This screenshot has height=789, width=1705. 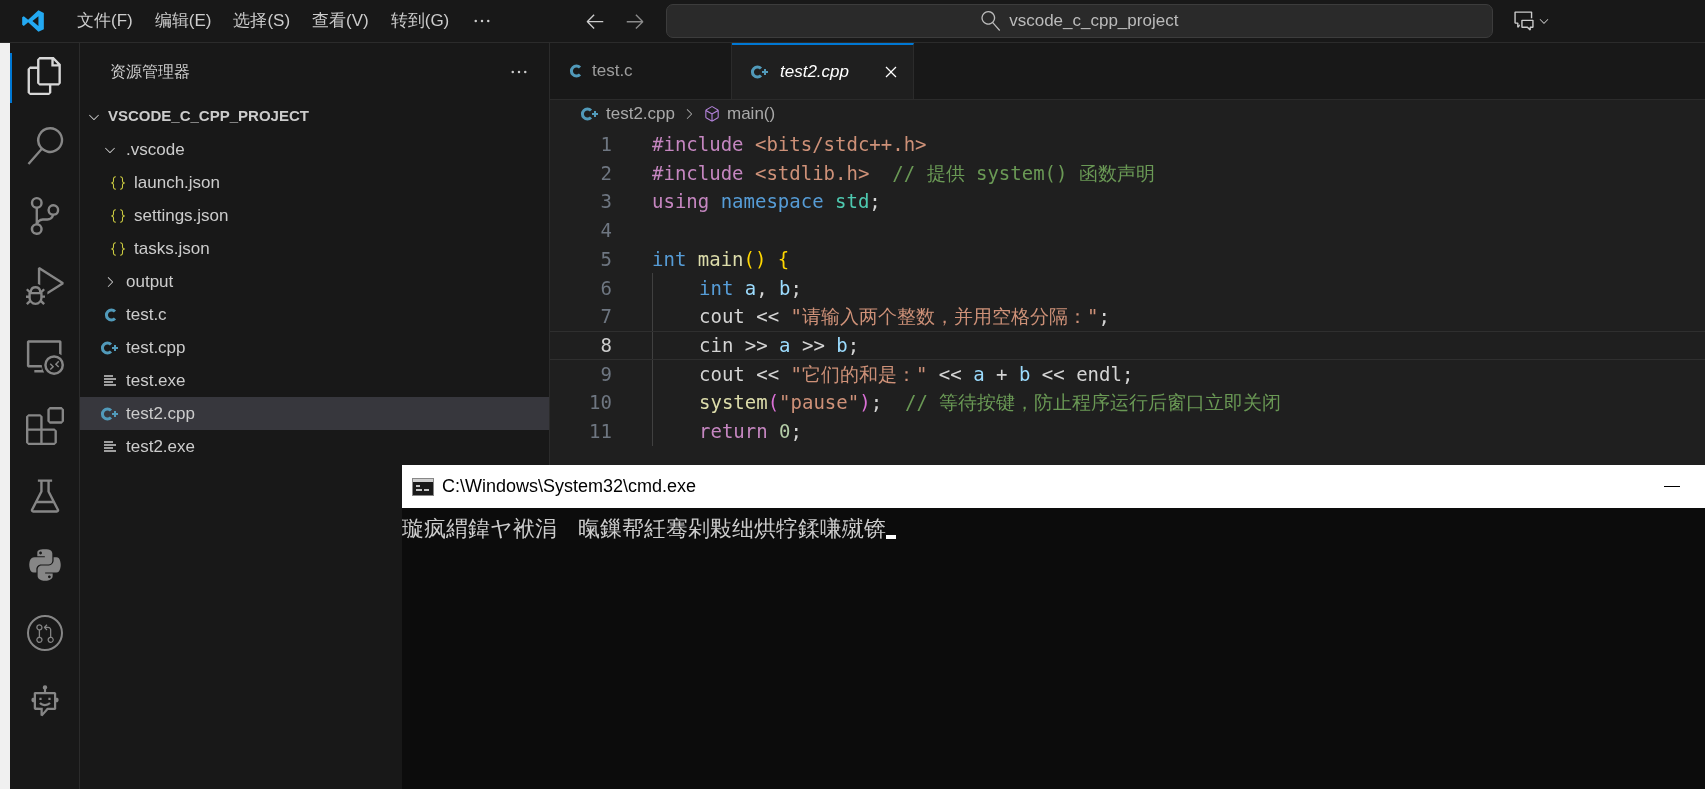 What do you see at coordinates (644, 529) in the screenshot?
I see `console-output: 璇疯緭鍏ヤ袱涓 暣鏁帮紝骞剁敤绌烘牸鍒嗛殧锛` at bounding box center [644, 529].